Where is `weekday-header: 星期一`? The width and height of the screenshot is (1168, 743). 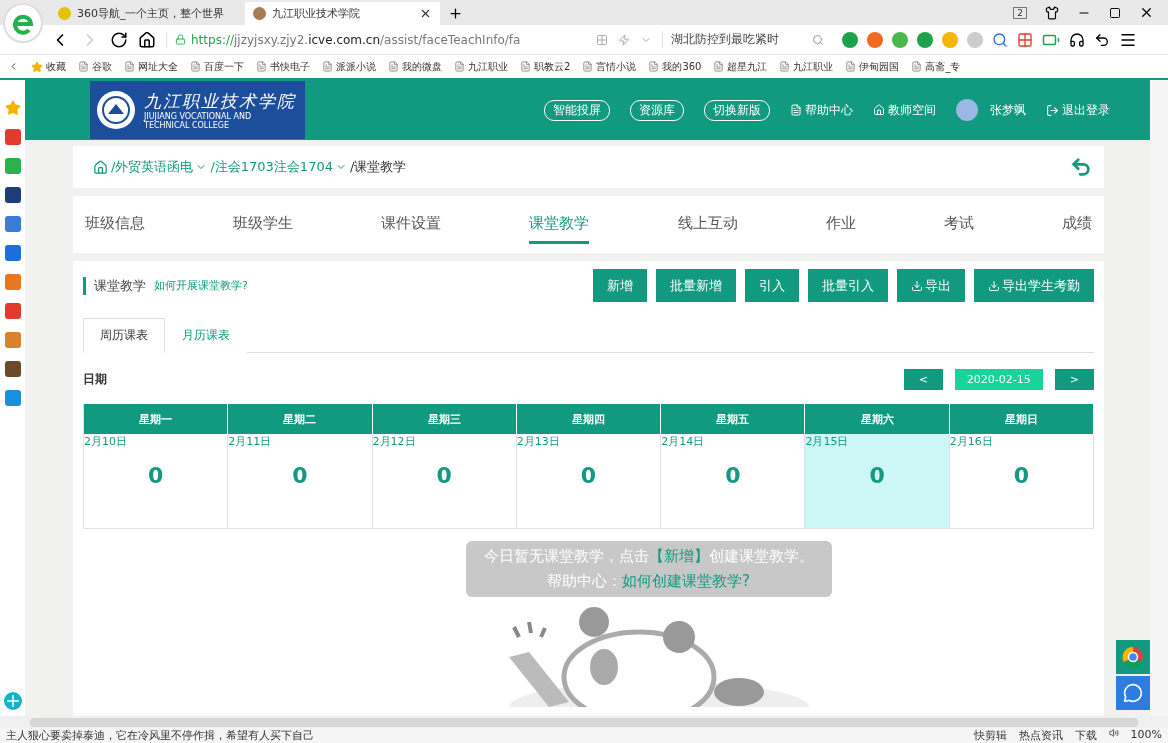 weekday-header: 星期一 is located at coordinates (156, 419).